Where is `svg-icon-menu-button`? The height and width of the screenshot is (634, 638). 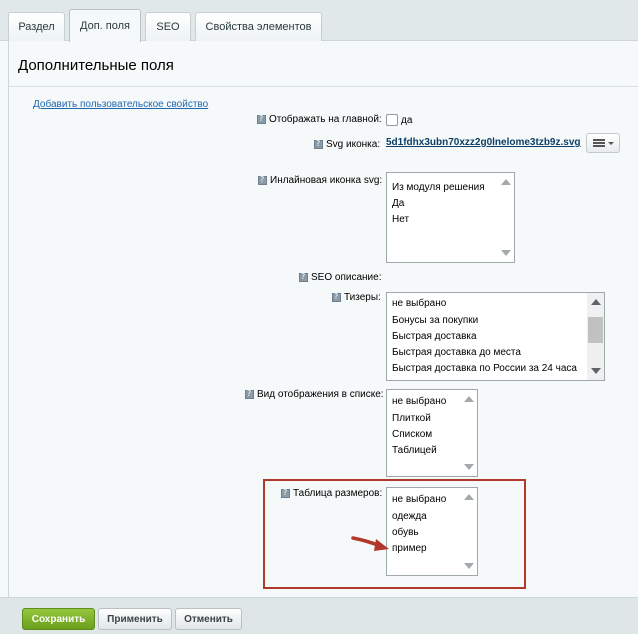
svg-icon-menu-button is located at coordinates (603, 143).